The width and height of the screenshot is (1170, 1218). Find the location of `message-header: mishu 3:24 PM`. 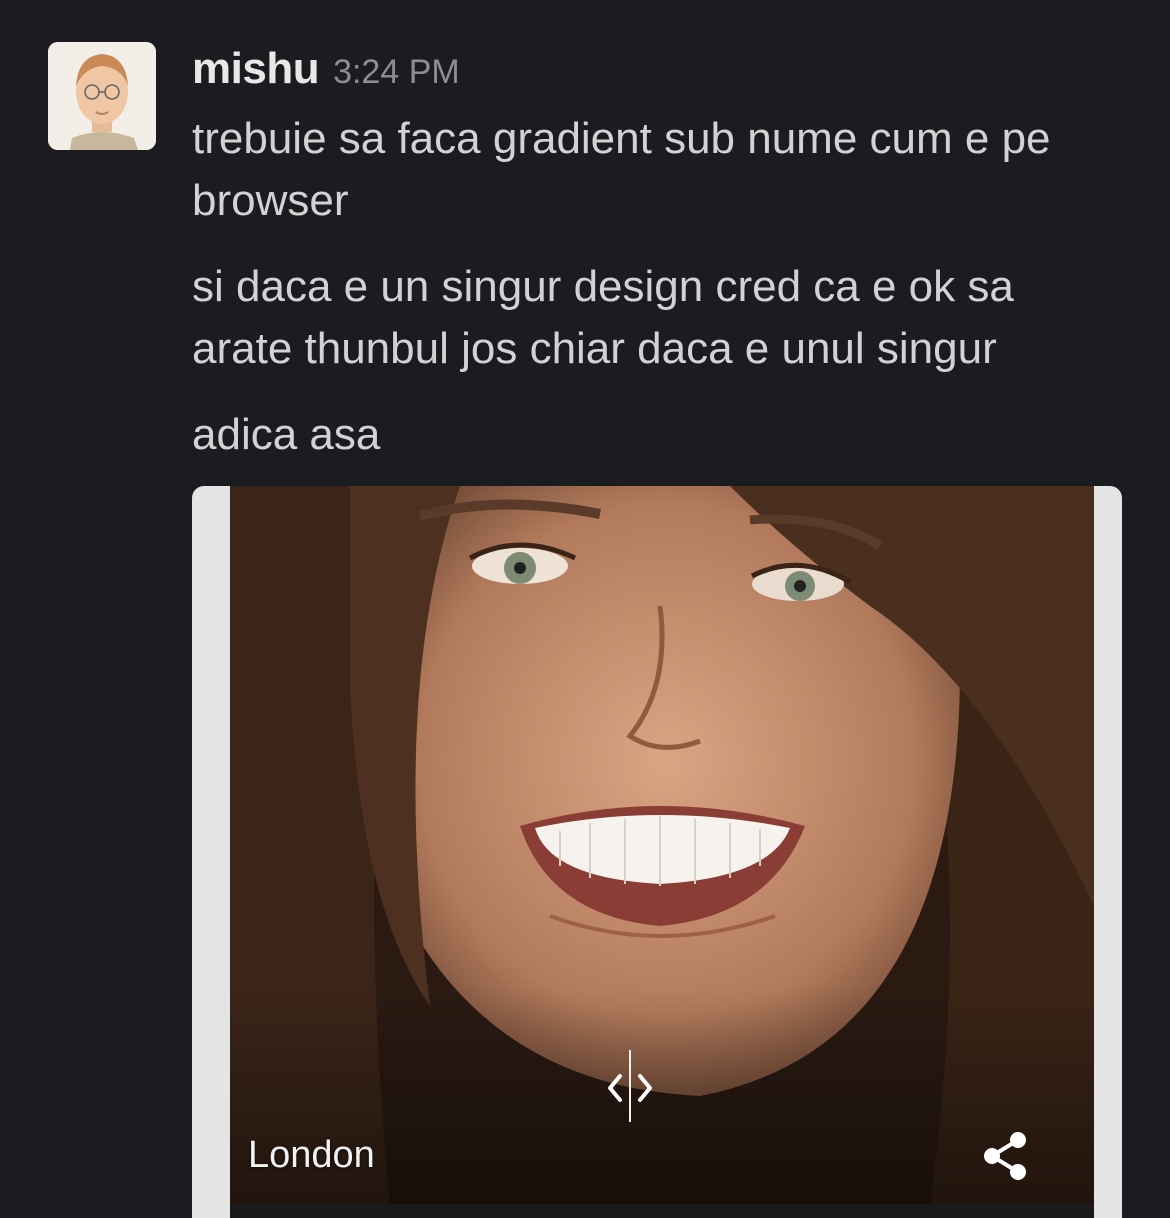

message-header: mishu 3:24 PM is located at coordinates (662, 74).